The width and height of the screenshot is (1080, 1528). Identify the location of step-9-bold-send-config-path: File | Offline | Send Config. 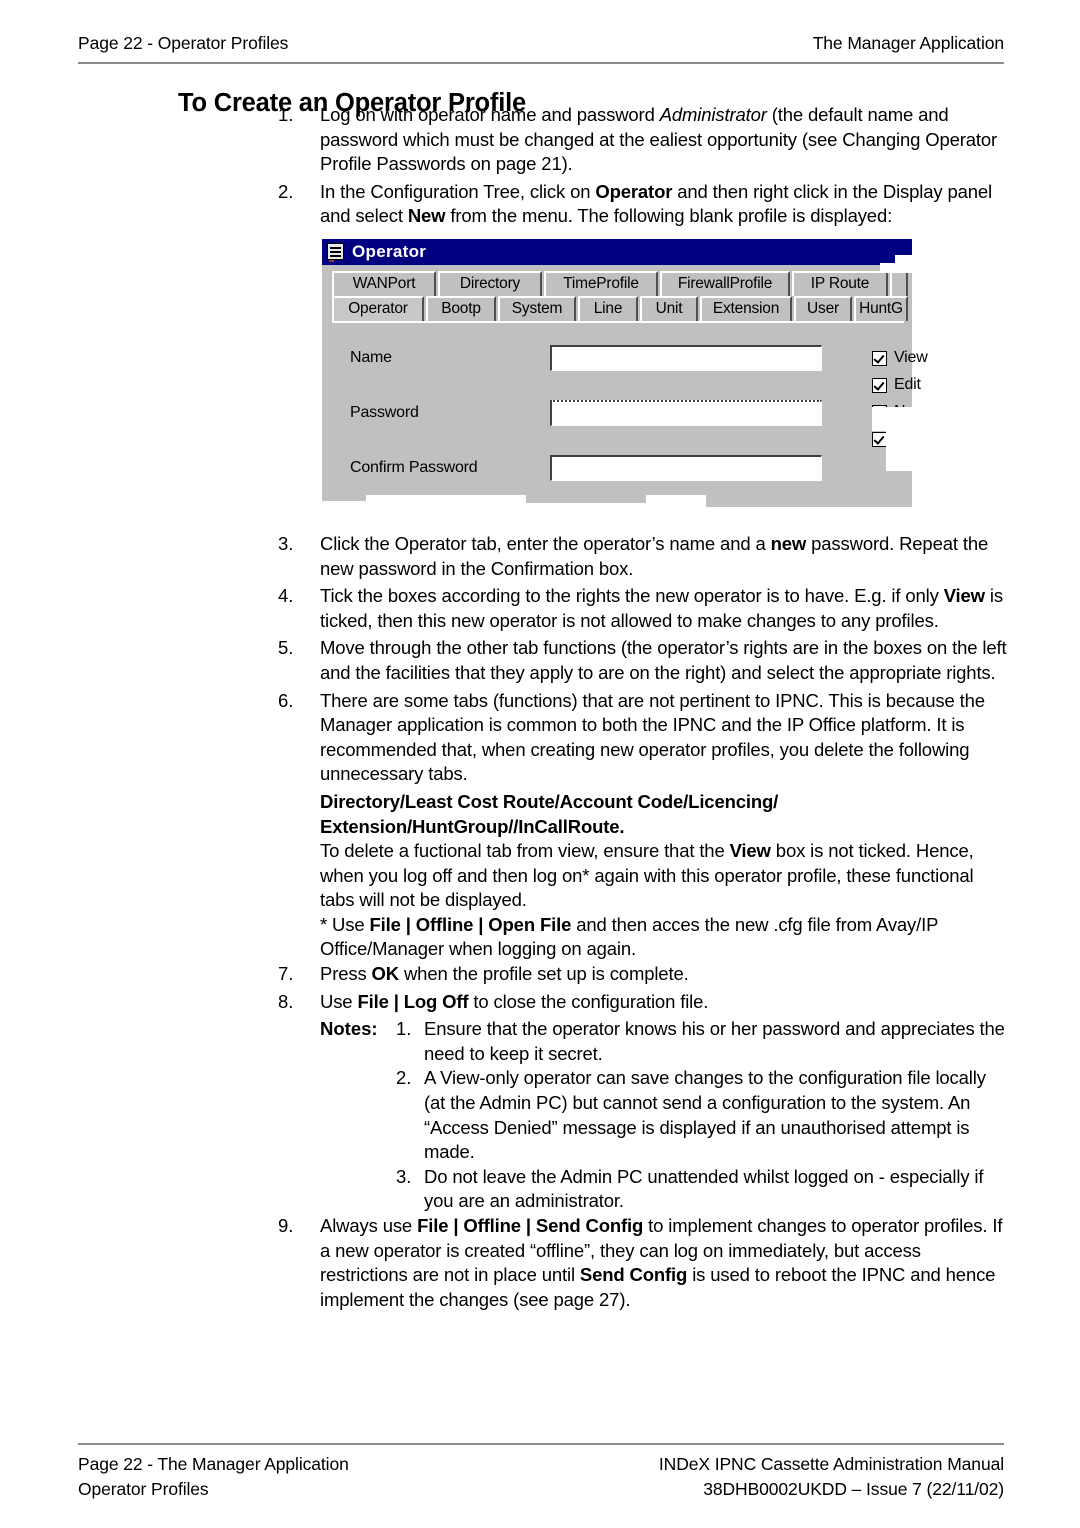
(530, 1225).